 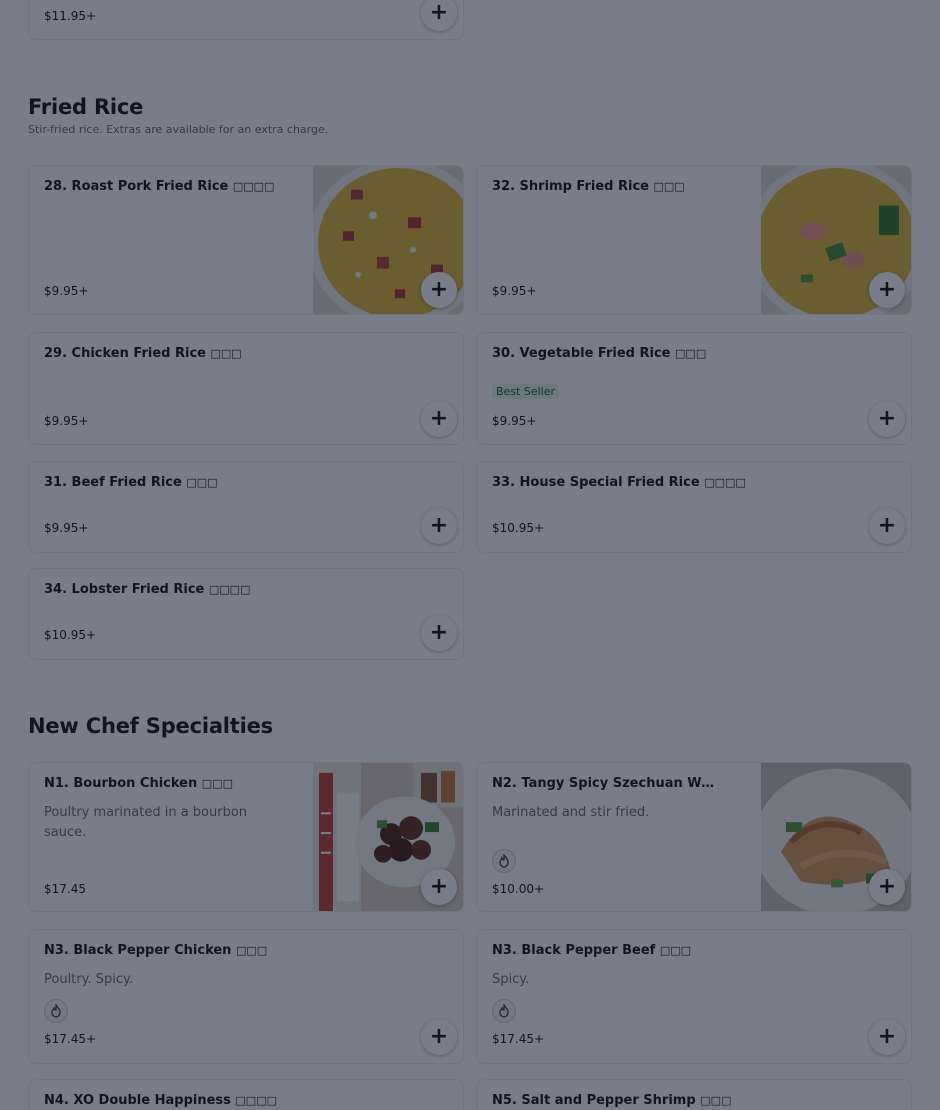 I want to click on item-price: $17.45, so click(x=65, y=889).